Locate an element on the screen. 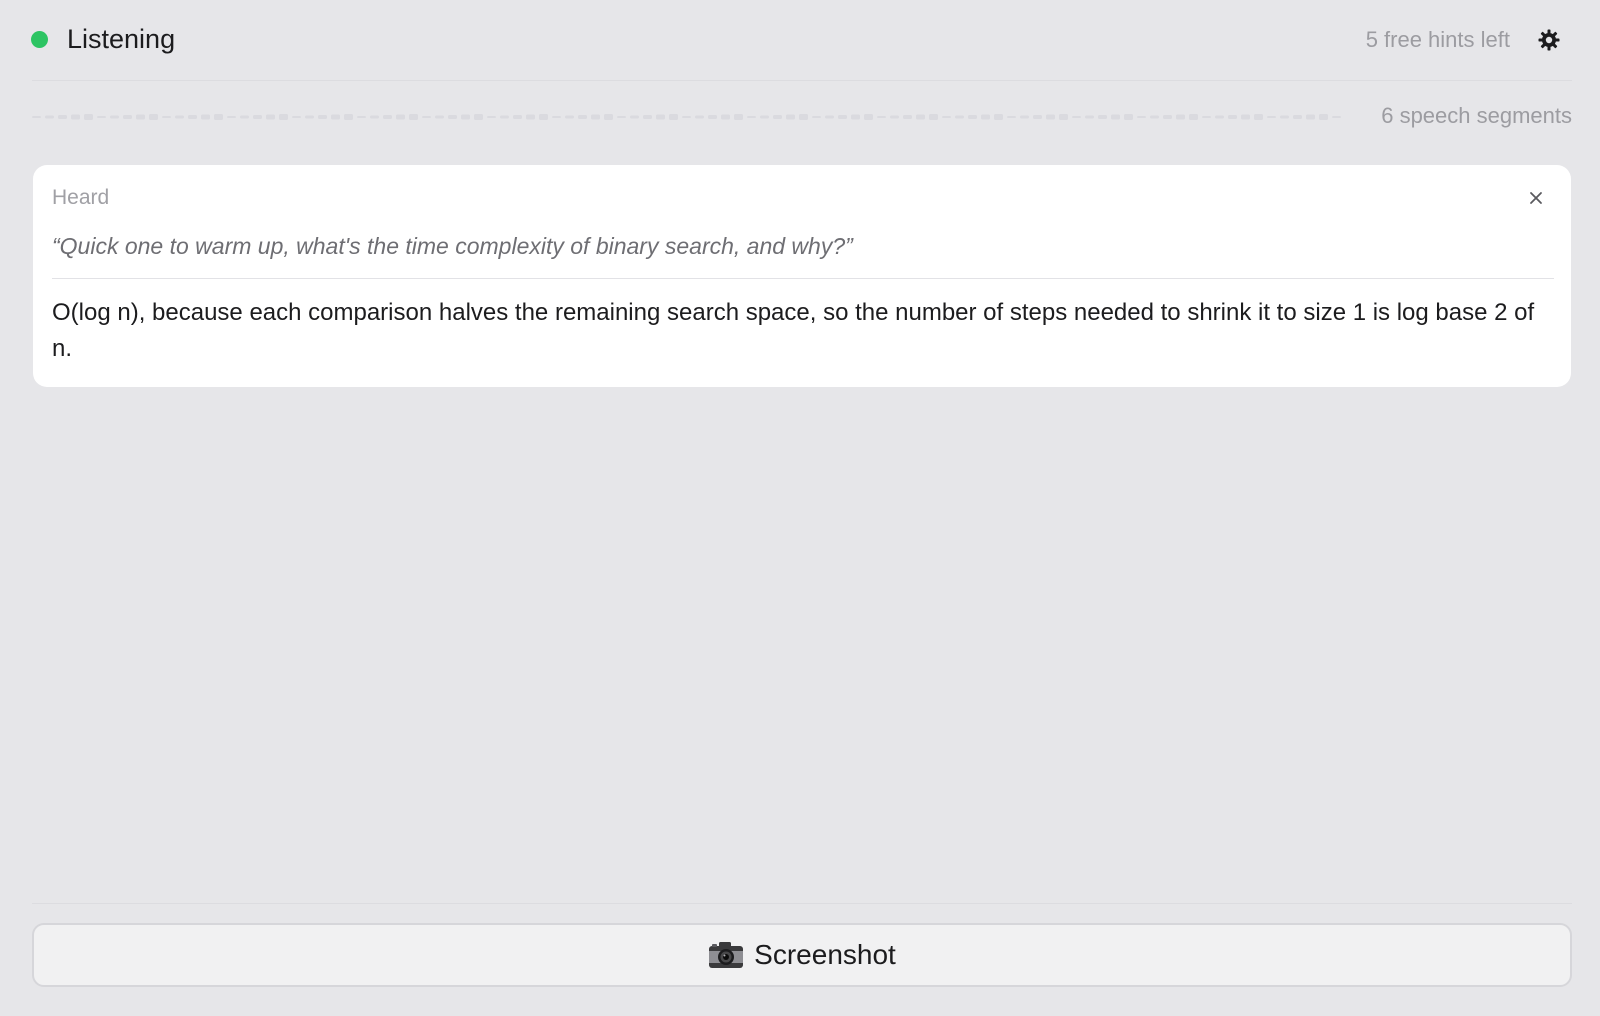  header-divider is located at coordinates (802, 80).